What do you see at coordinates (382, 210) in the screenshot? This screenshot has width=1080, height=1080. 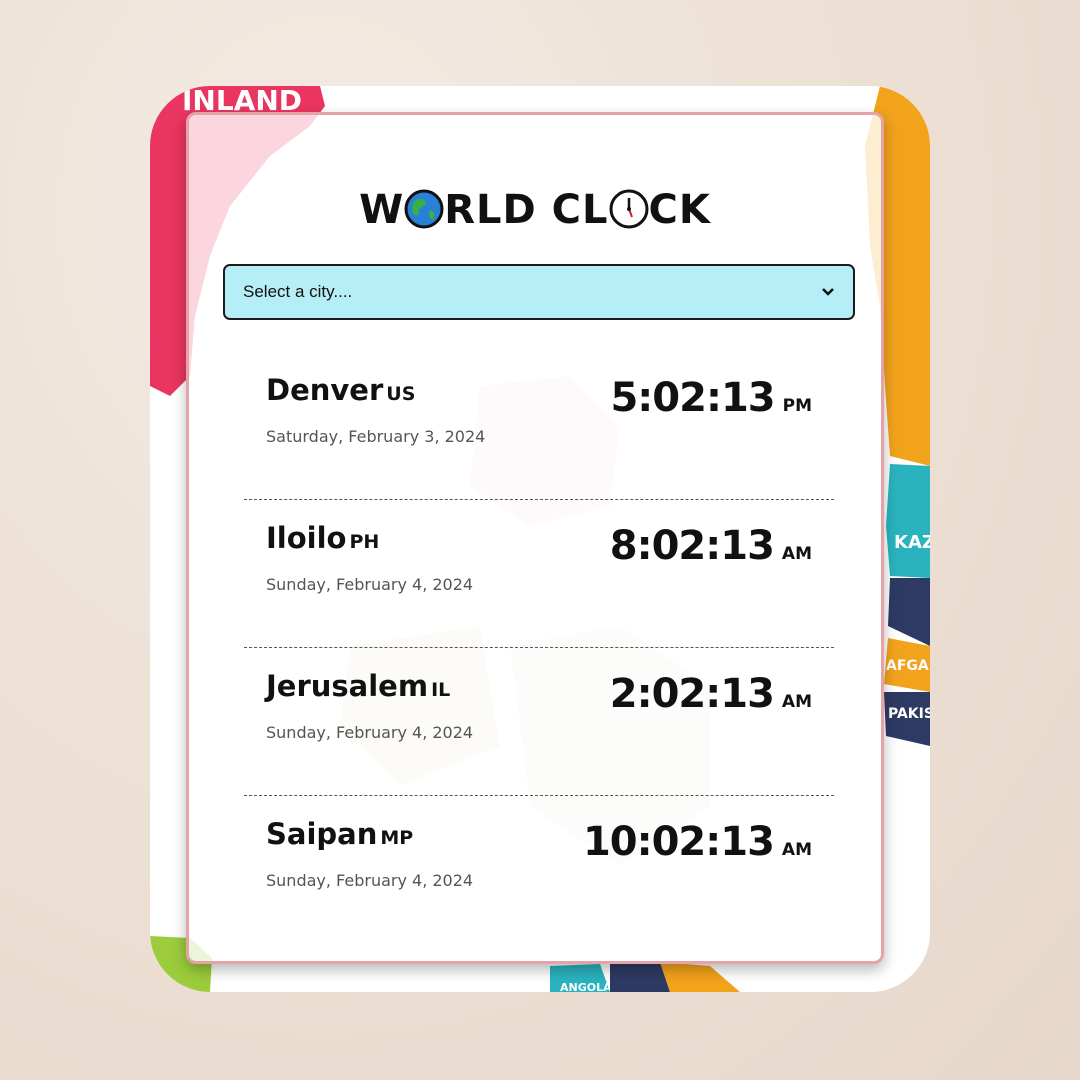 I see `title-text-w: W` at bounding box center [382, 210].